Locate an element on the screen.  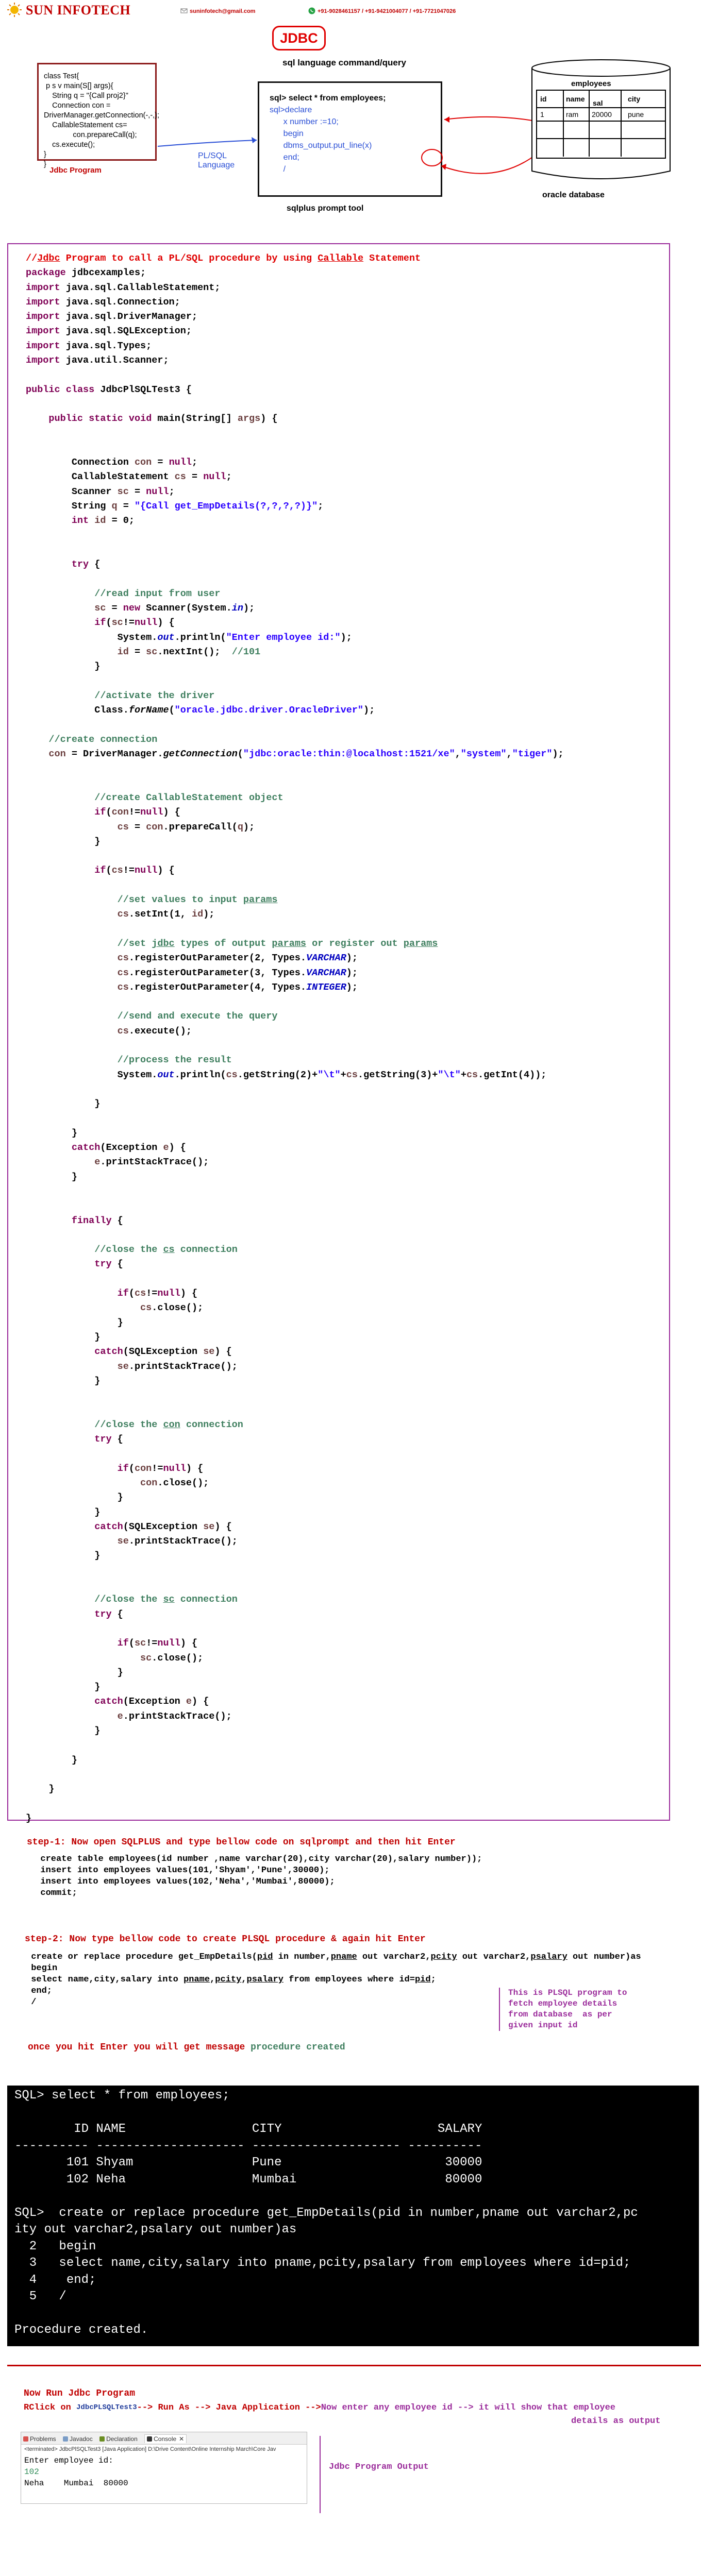
email-text: suninfotech@gmail.com is located at coordinates (223, 11).